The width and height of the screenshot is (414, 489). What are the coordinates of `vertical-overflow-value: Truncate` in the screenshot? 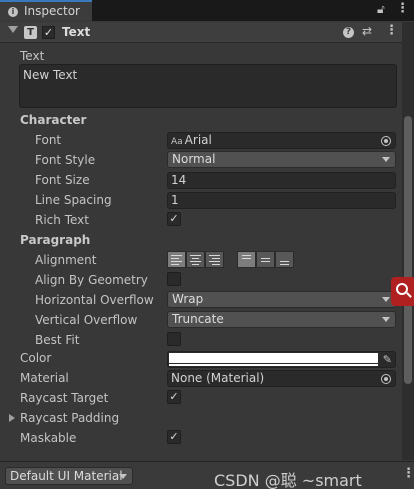 It's located at (198, 319).